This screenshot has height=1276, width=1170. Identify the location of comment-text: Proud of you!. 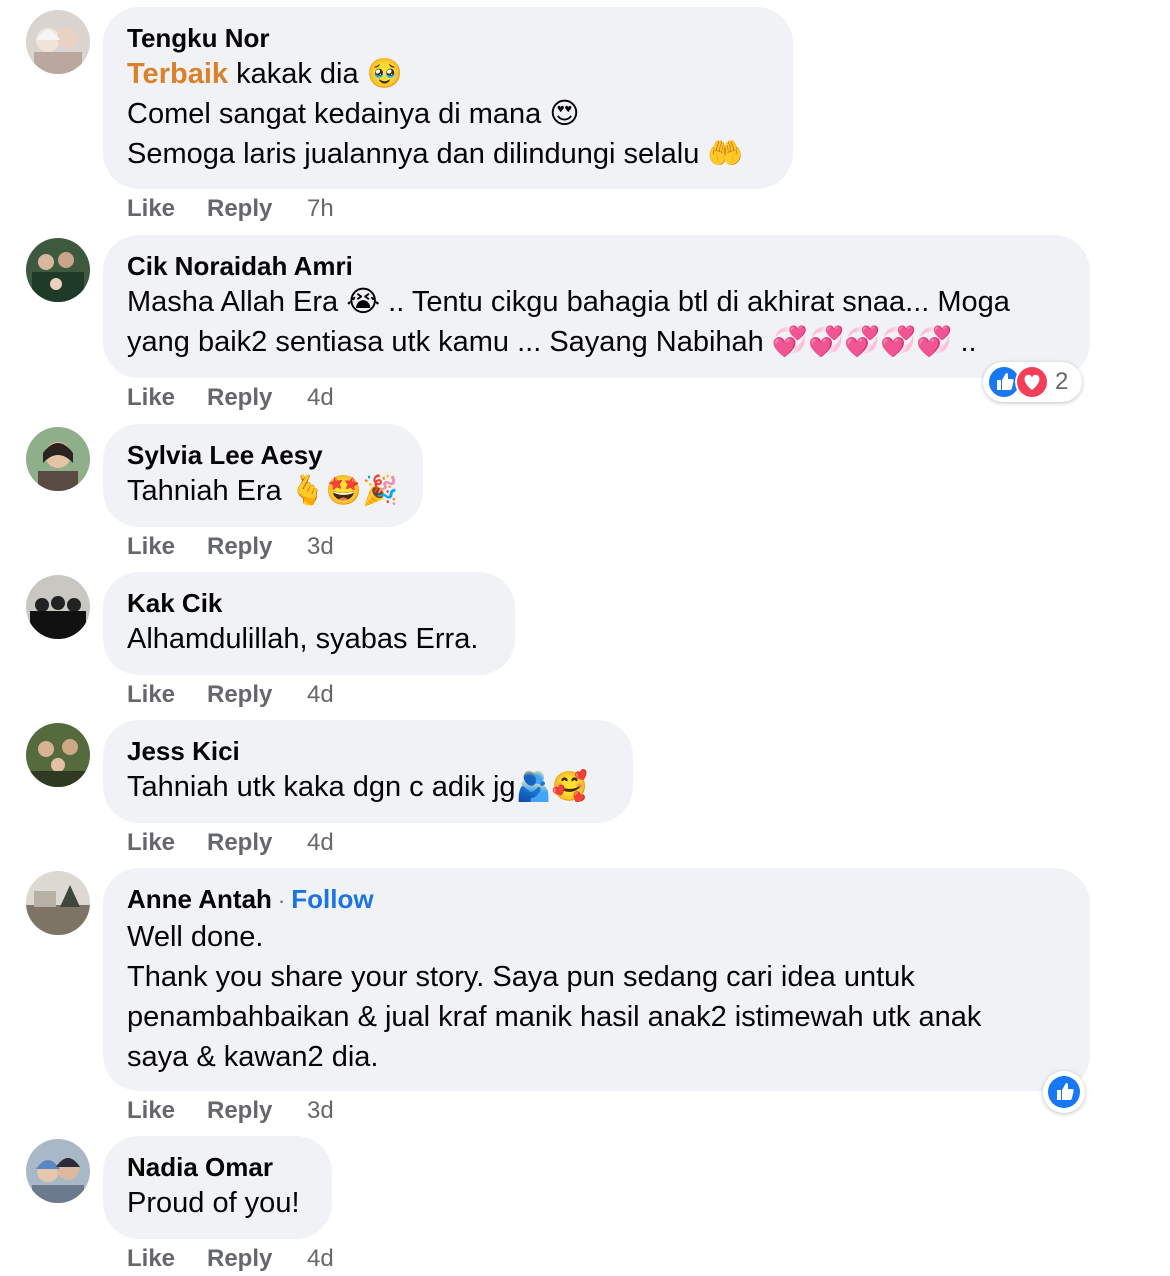
(213, 1203).